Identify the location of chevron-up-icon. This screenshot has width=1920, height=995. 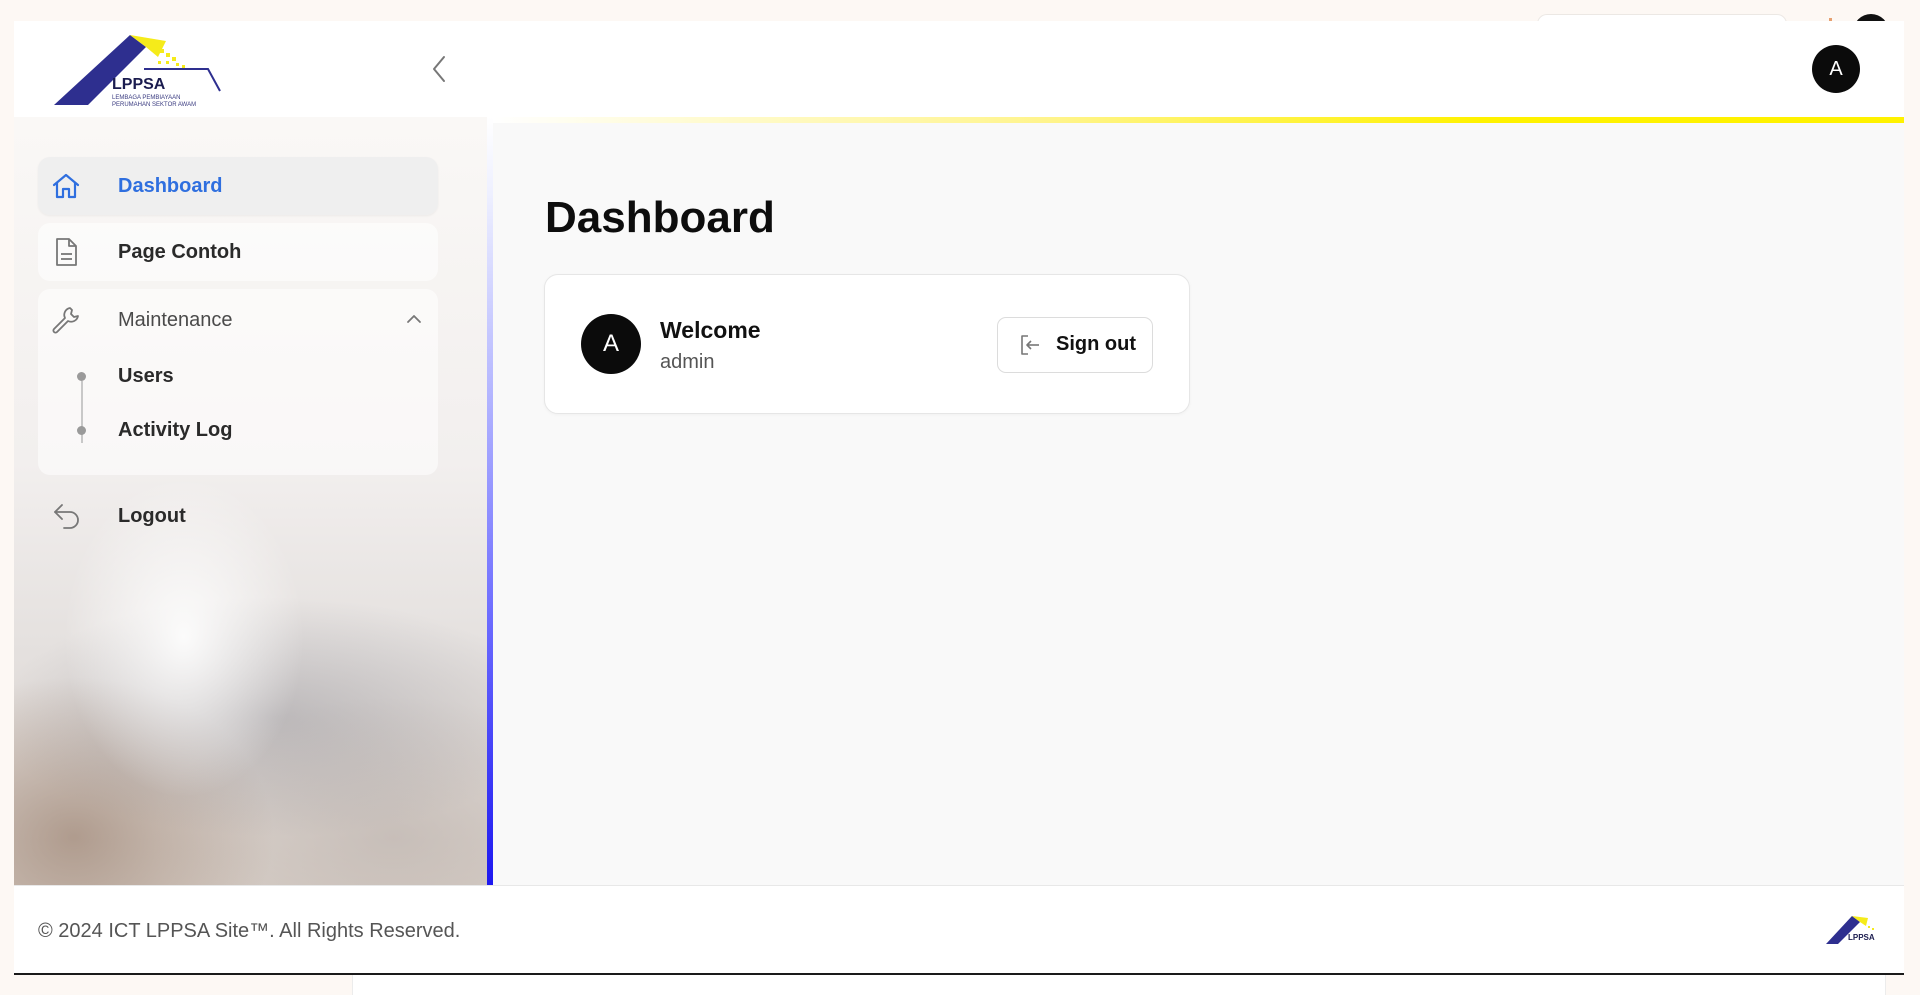
(414, 319).